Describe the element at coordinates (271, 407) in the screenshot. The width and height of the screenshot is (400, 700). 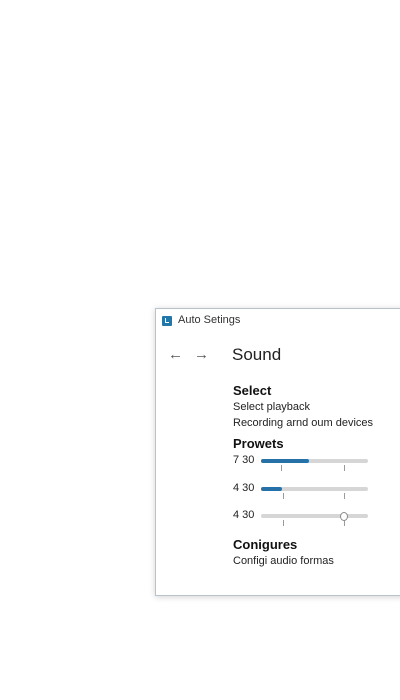
I see `select-playback-link: Select playback` at that location.